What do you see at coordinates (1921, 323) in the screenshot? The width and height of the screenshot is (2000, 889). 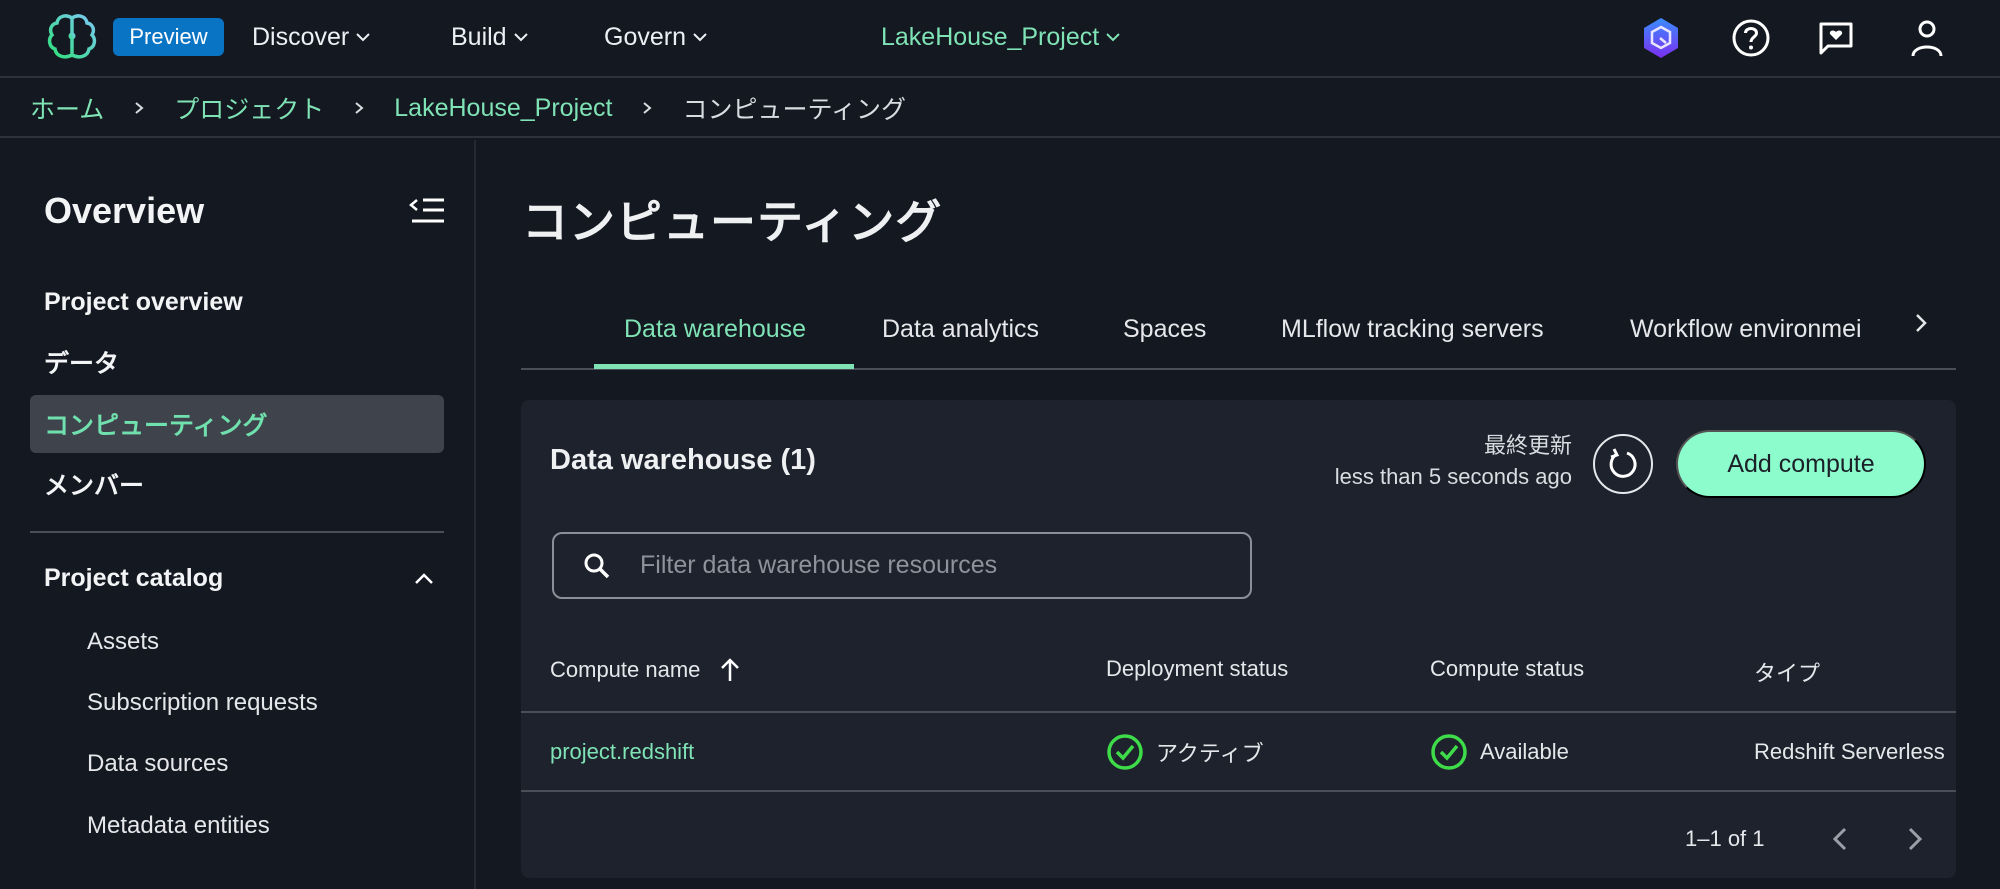 I see `tabs-scroll-right-icon` at bounding box center [1921, 323].